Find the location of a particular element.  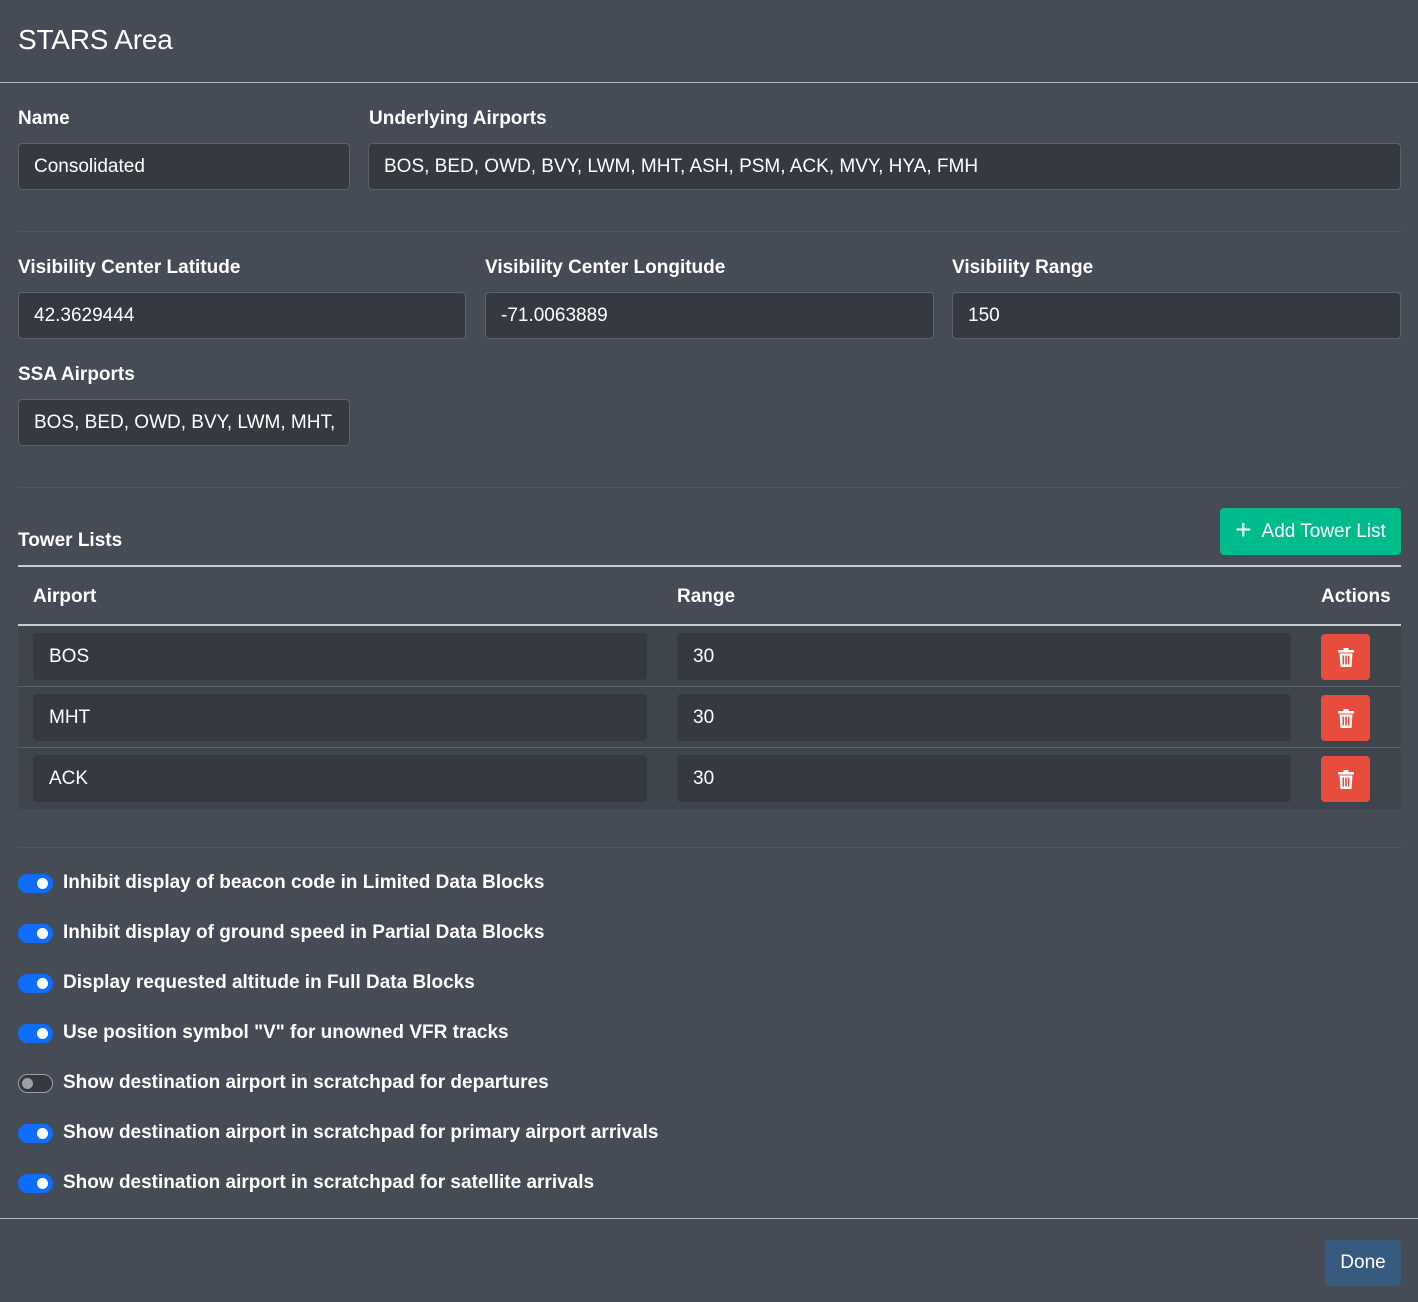

ssa-airports-input is located at coordinates (184, 422).